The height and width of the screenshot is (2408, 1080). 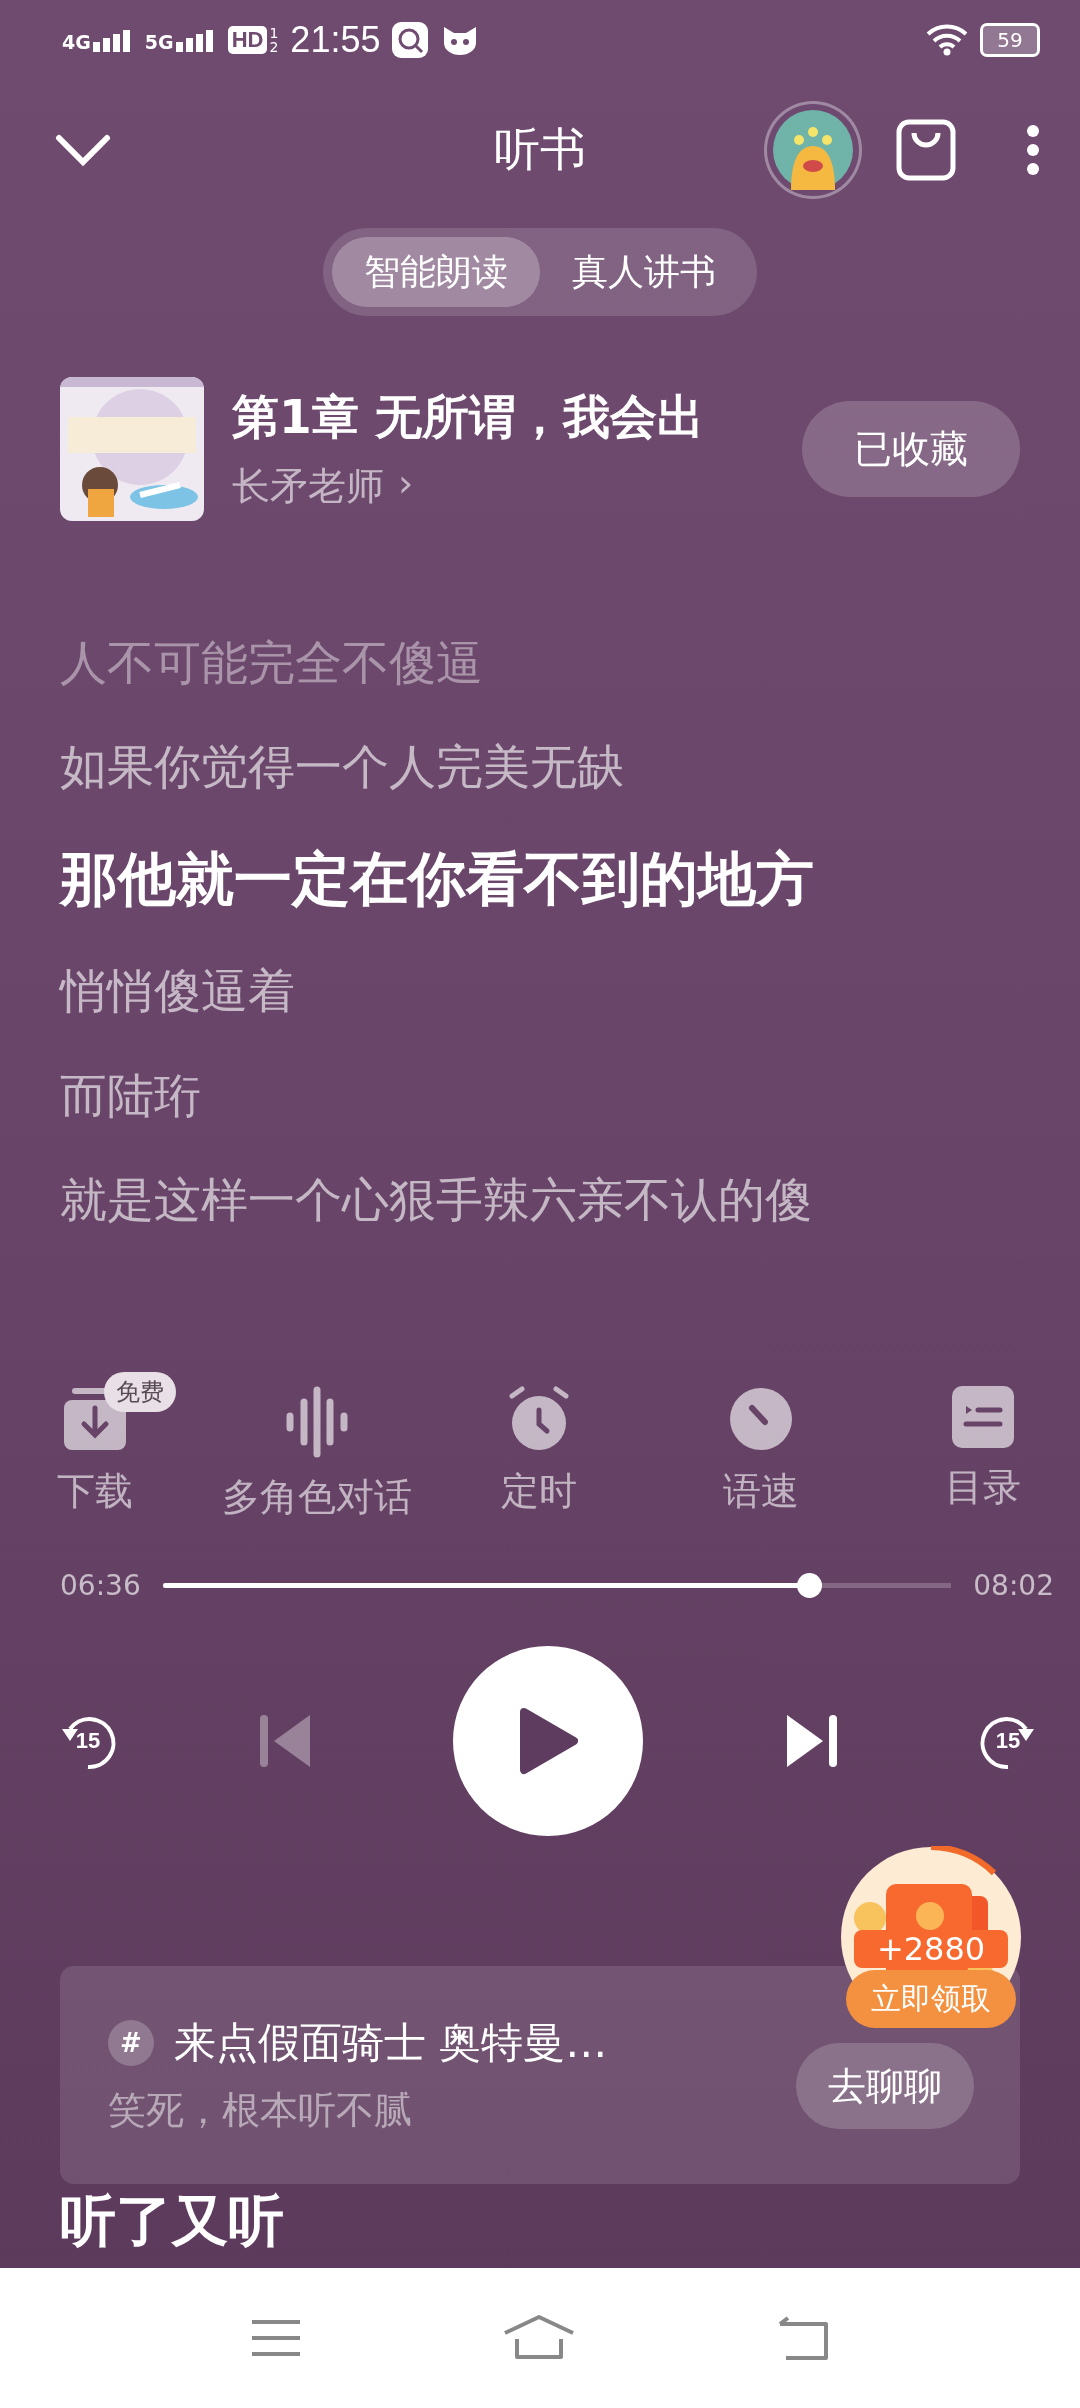 I want to click on battery-level: 59, so click(x=1010, y=40).